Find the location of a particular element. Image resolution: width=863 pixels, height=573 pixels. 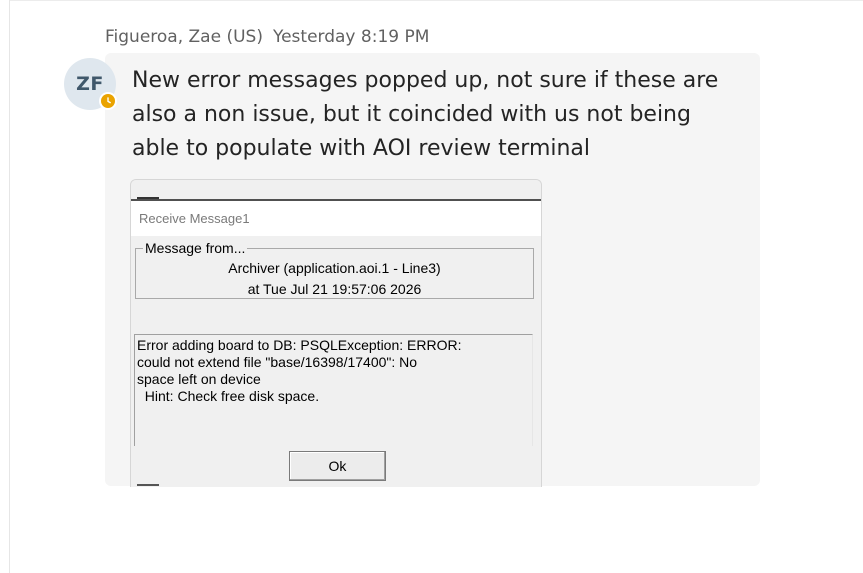

sent-time-line: at Tue Jul 21 19:57:06 2026 is located at coordinates (334, 289).